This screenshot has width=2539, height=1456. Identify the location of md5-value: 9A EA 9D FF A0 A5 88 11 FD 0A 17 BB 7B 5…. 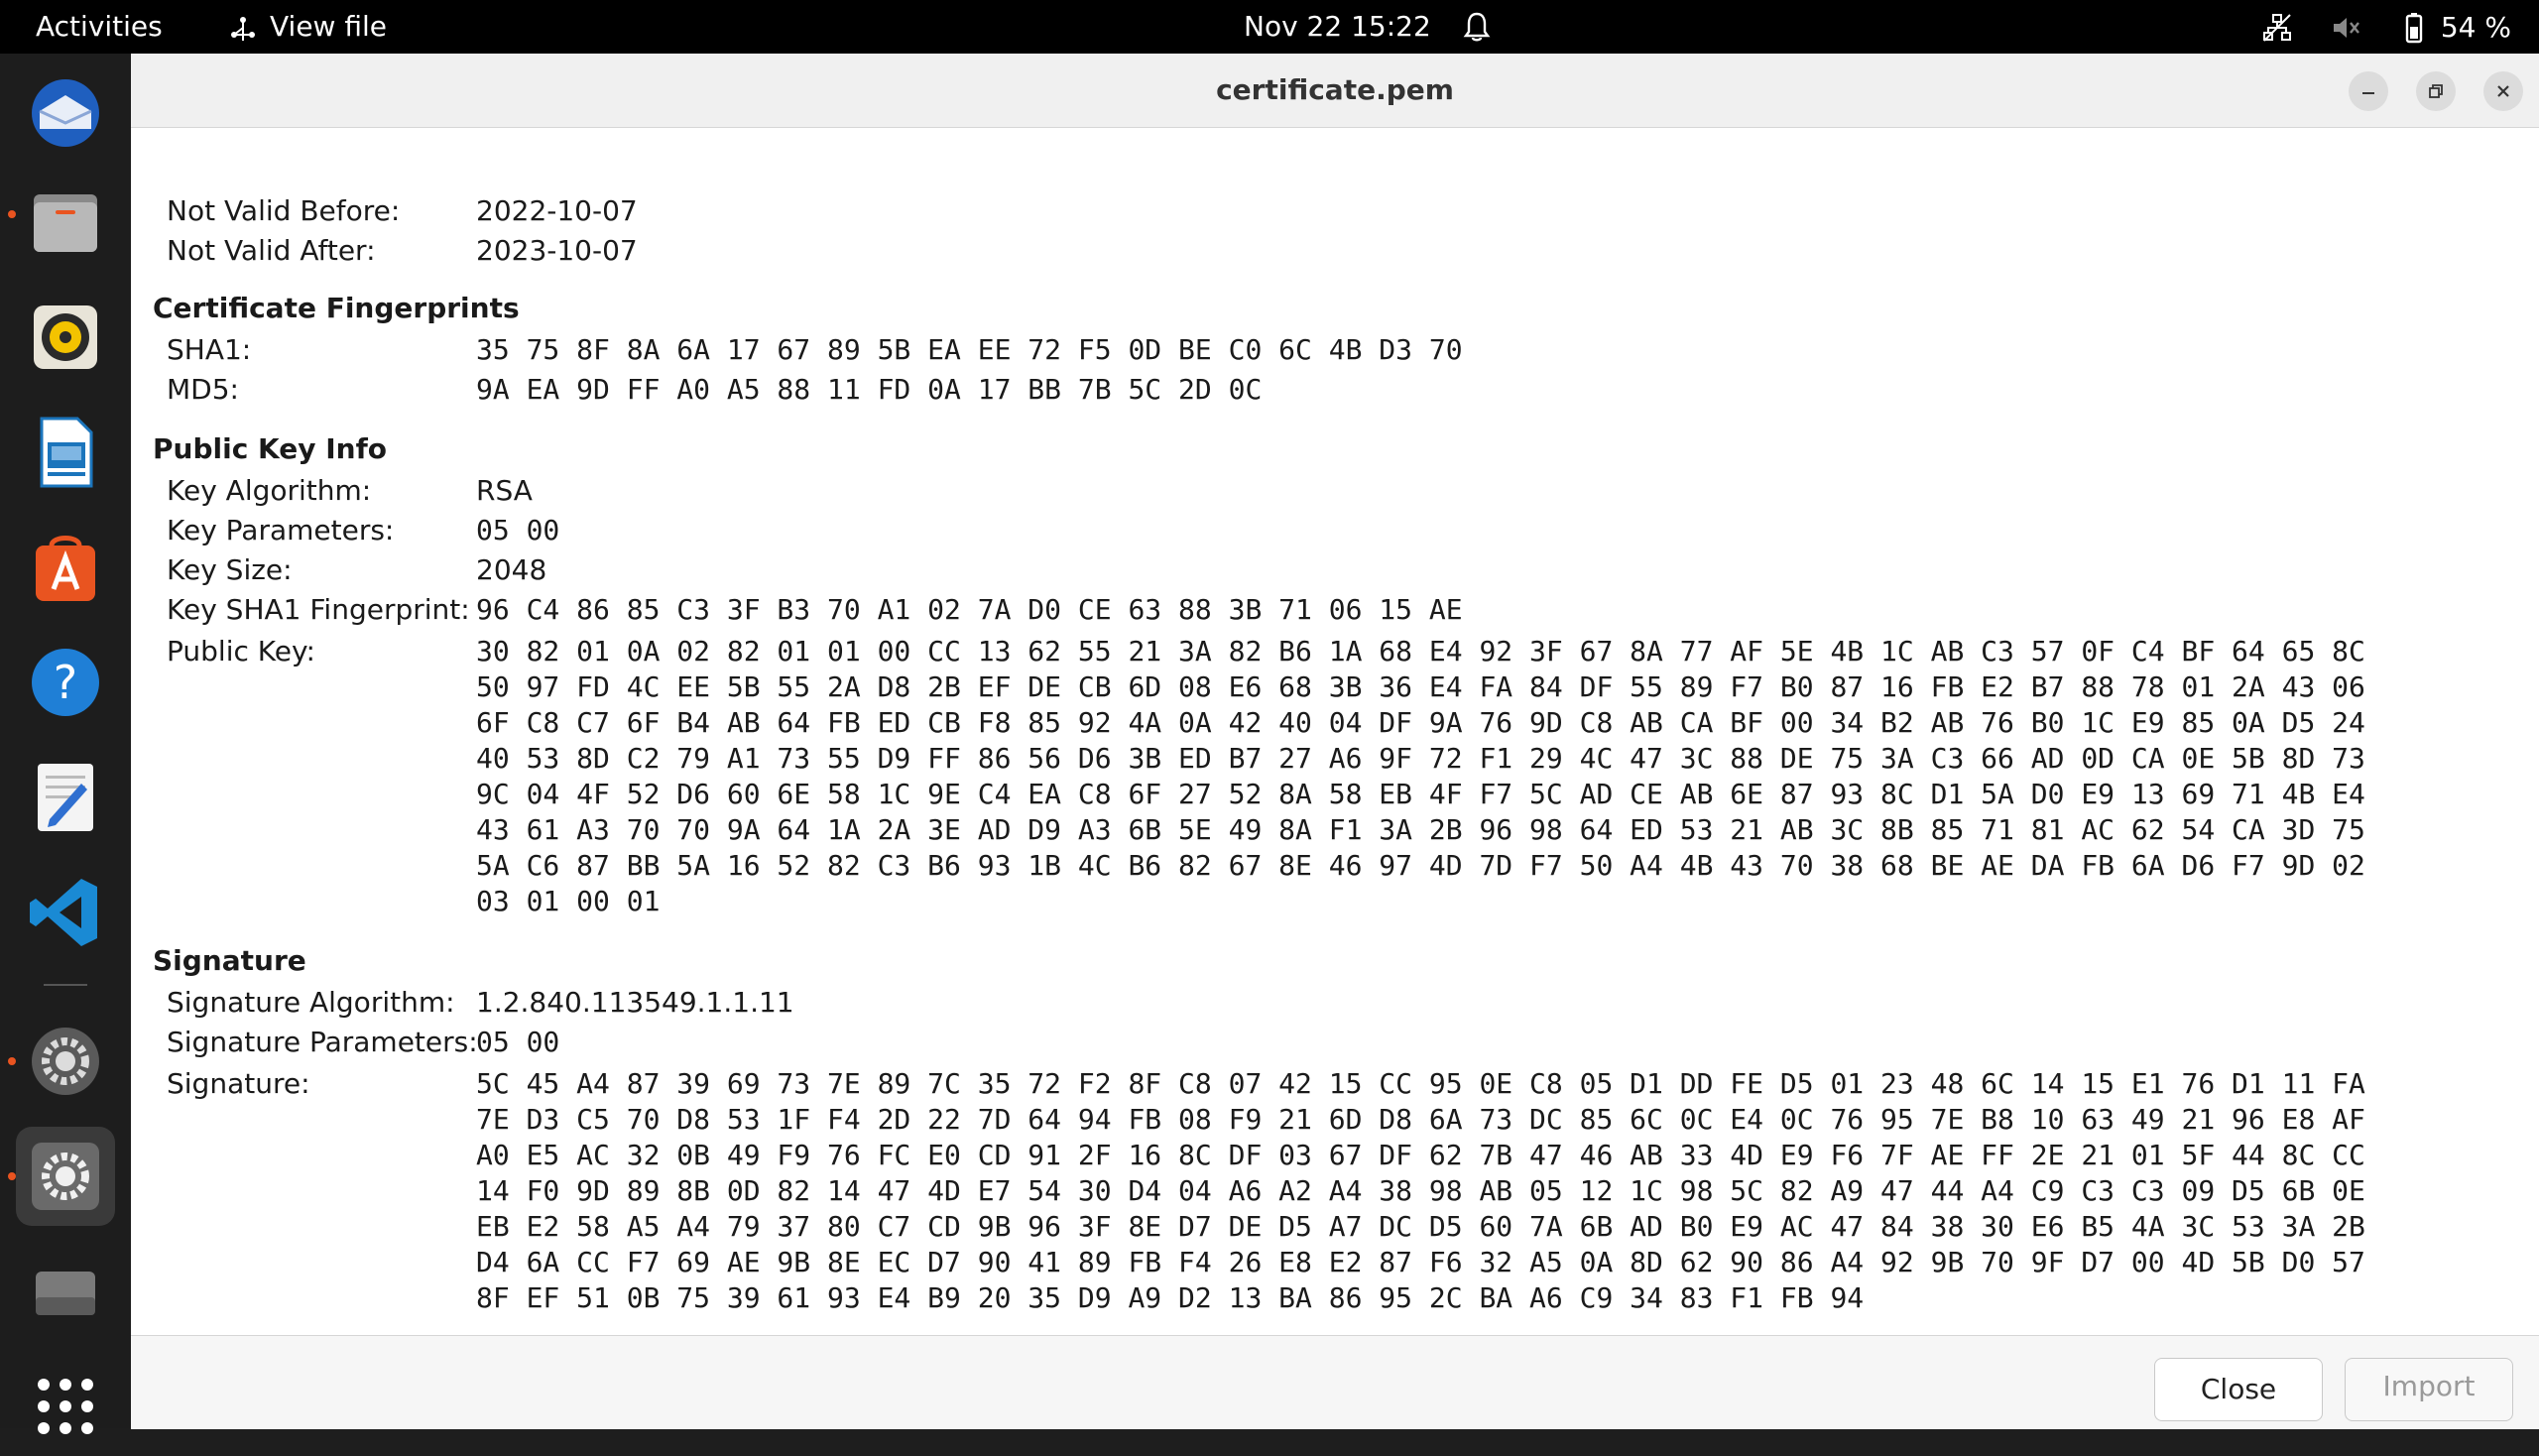
(870, 389).